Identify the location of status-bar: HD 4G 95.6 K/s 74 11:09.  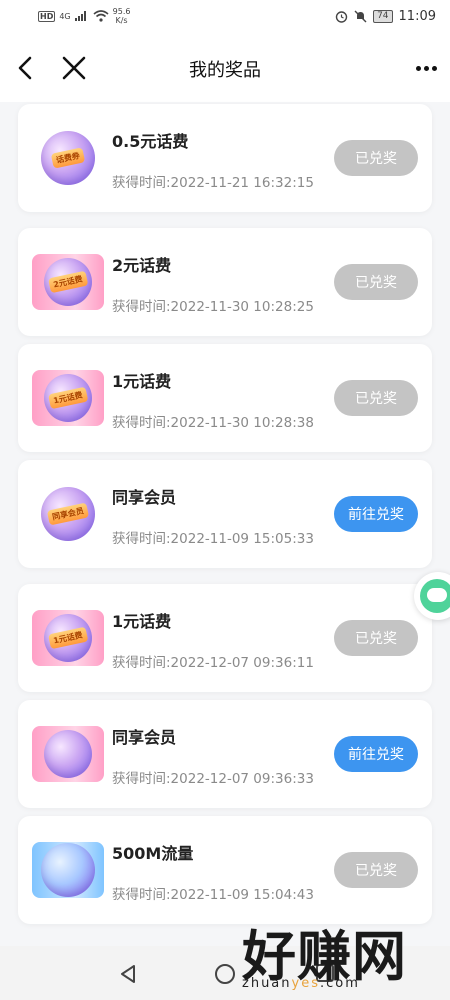
(225, 16).